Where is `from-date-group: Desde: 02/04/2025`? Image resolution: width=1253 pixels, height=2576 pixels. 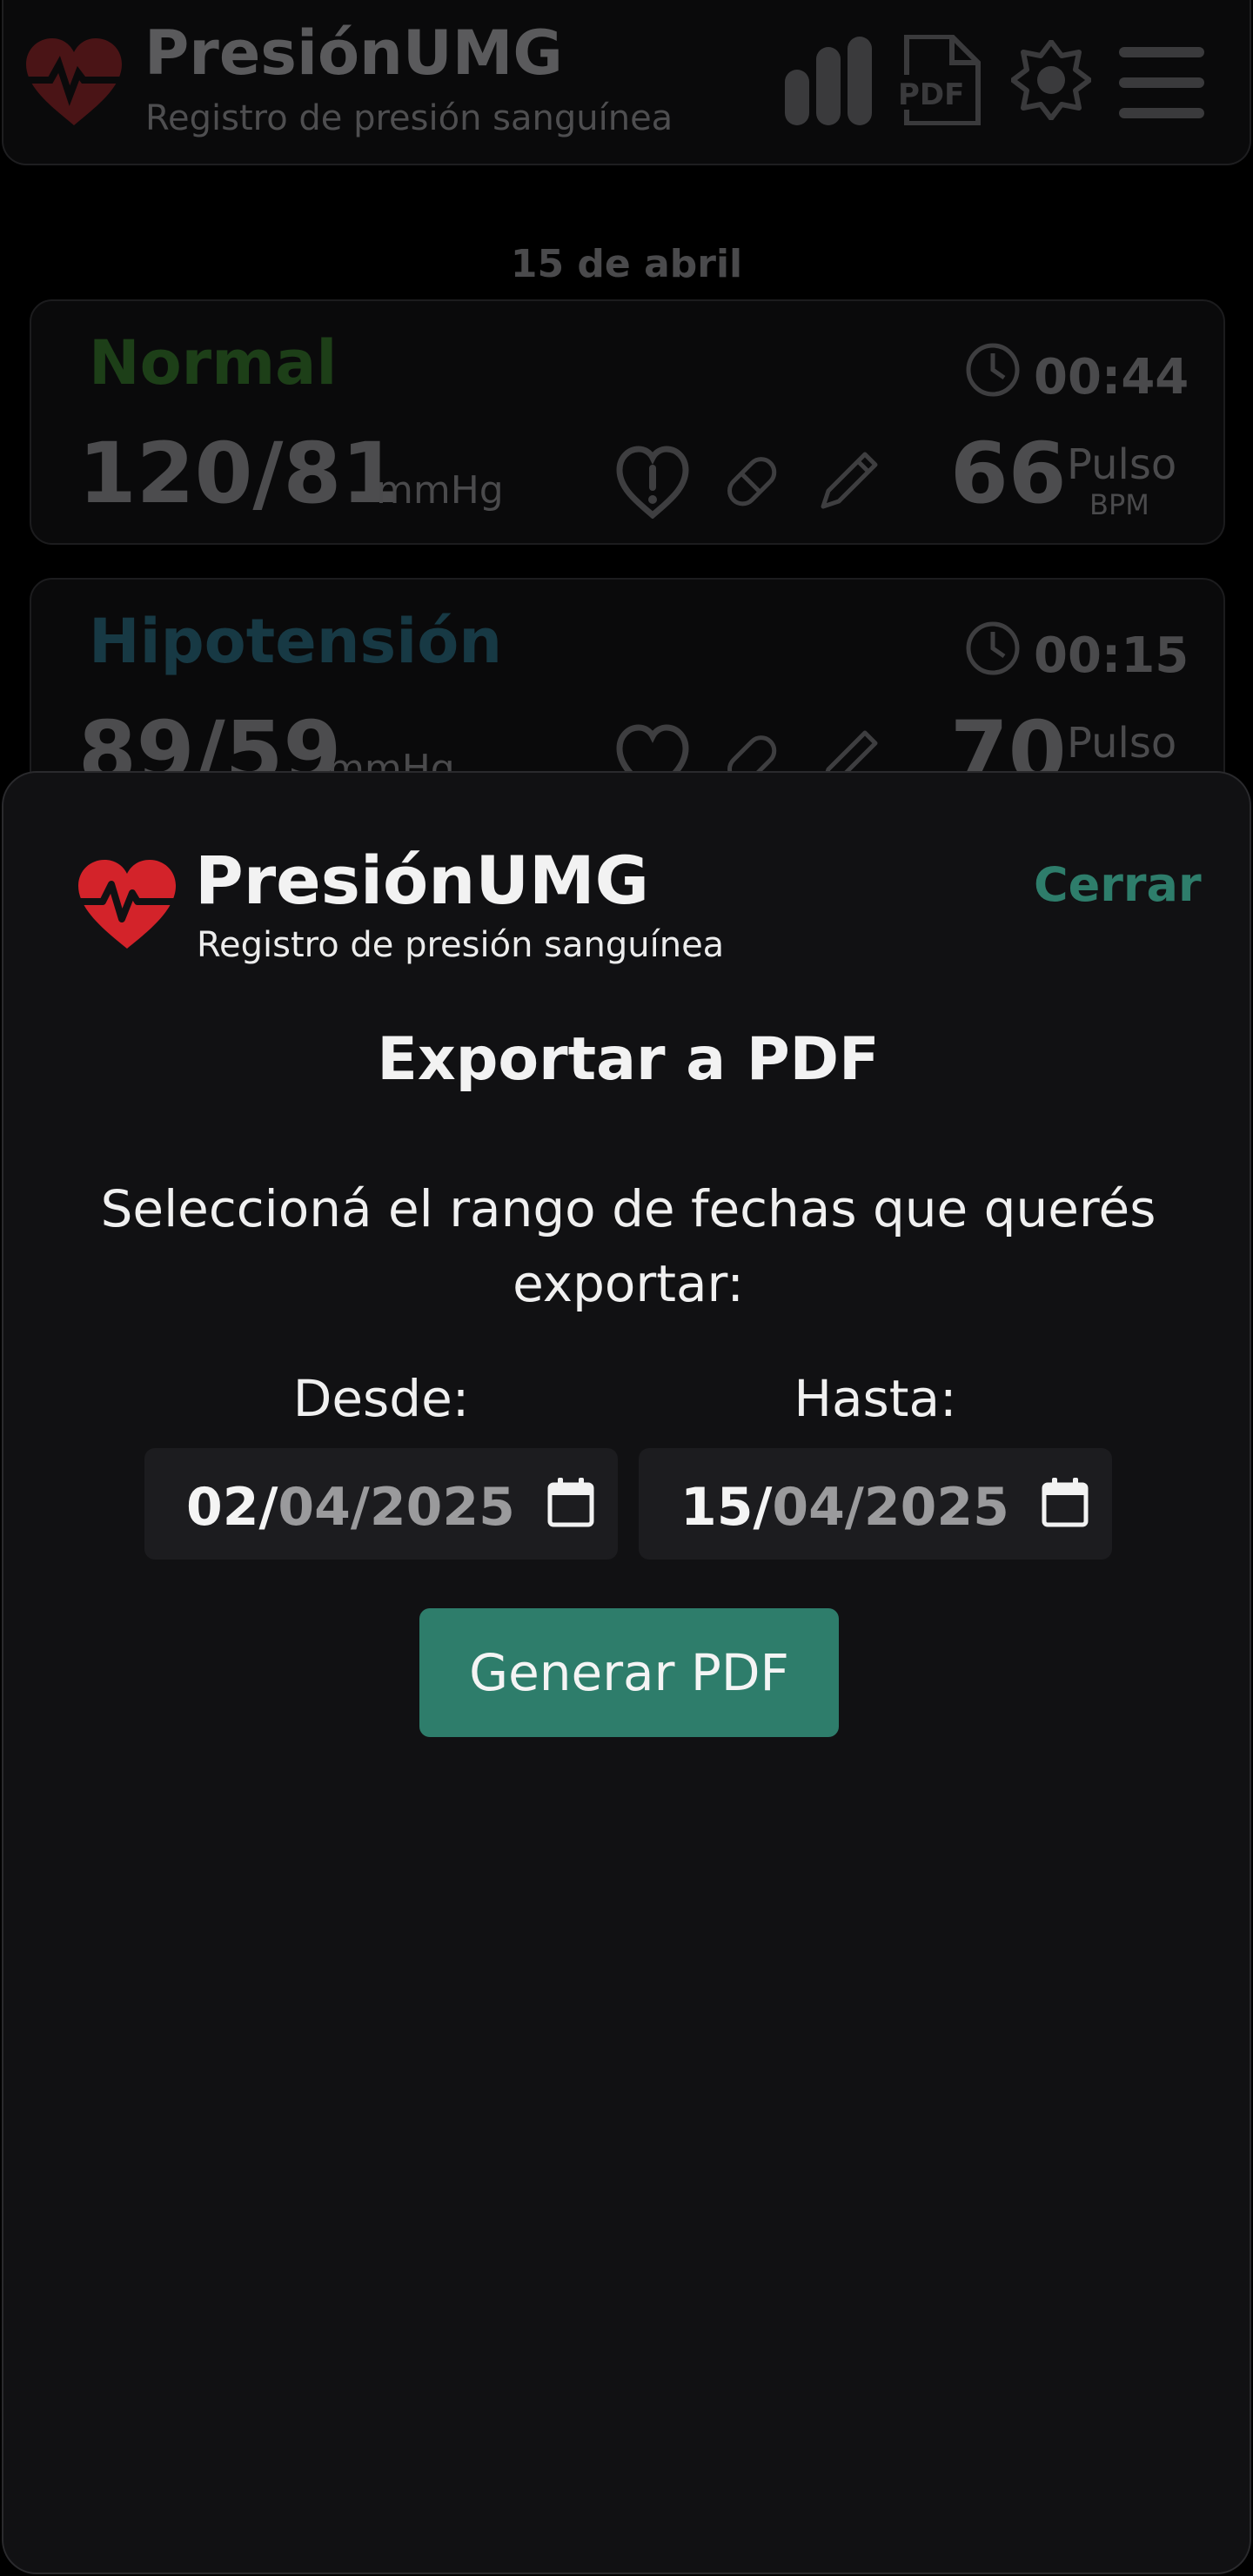
from-date-group: Desde: 02/04/2025 is located at coordinates (381, 1466).